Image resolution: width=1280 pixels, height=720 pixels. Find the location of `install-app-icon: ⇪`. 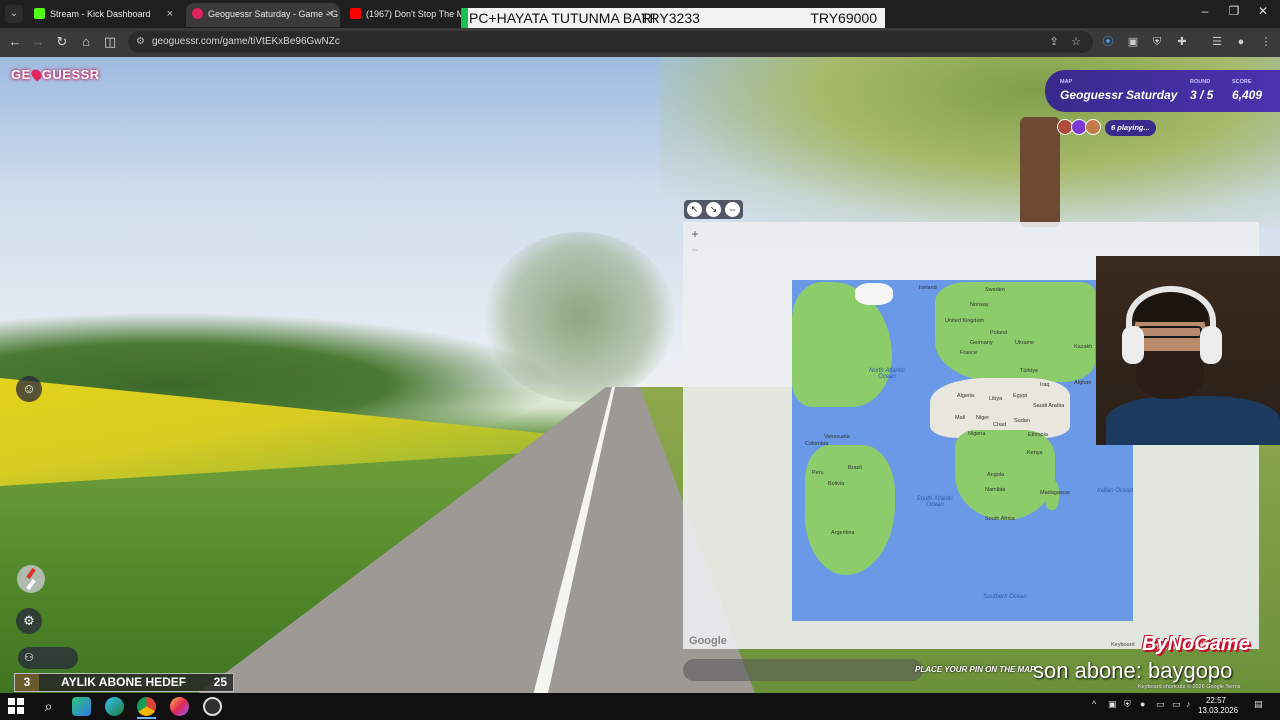

install-app-icon: ⇪ is located at coordinates (1054, 42).